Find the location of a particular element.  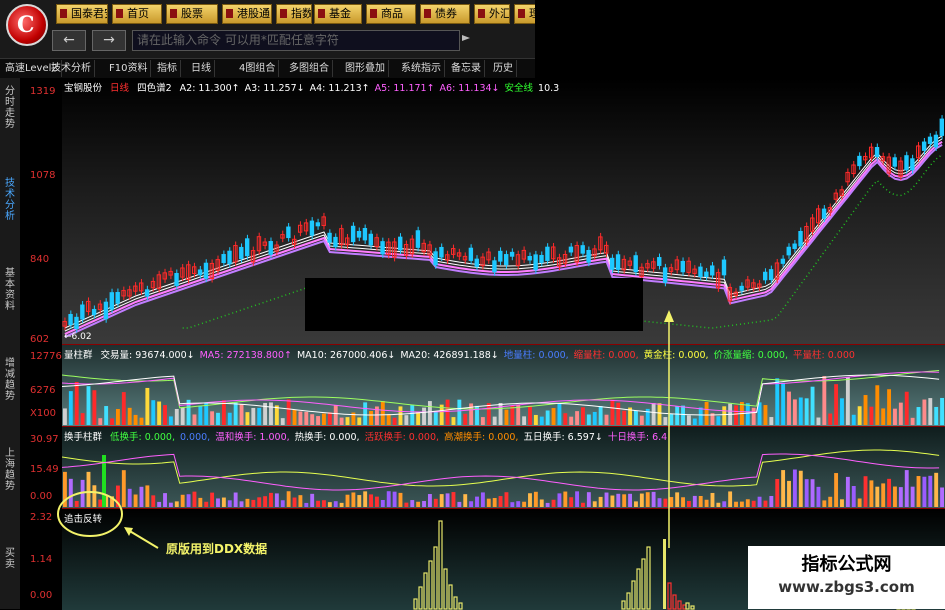

menu-item: 国泰君安 is located at coordinates (82, 14).